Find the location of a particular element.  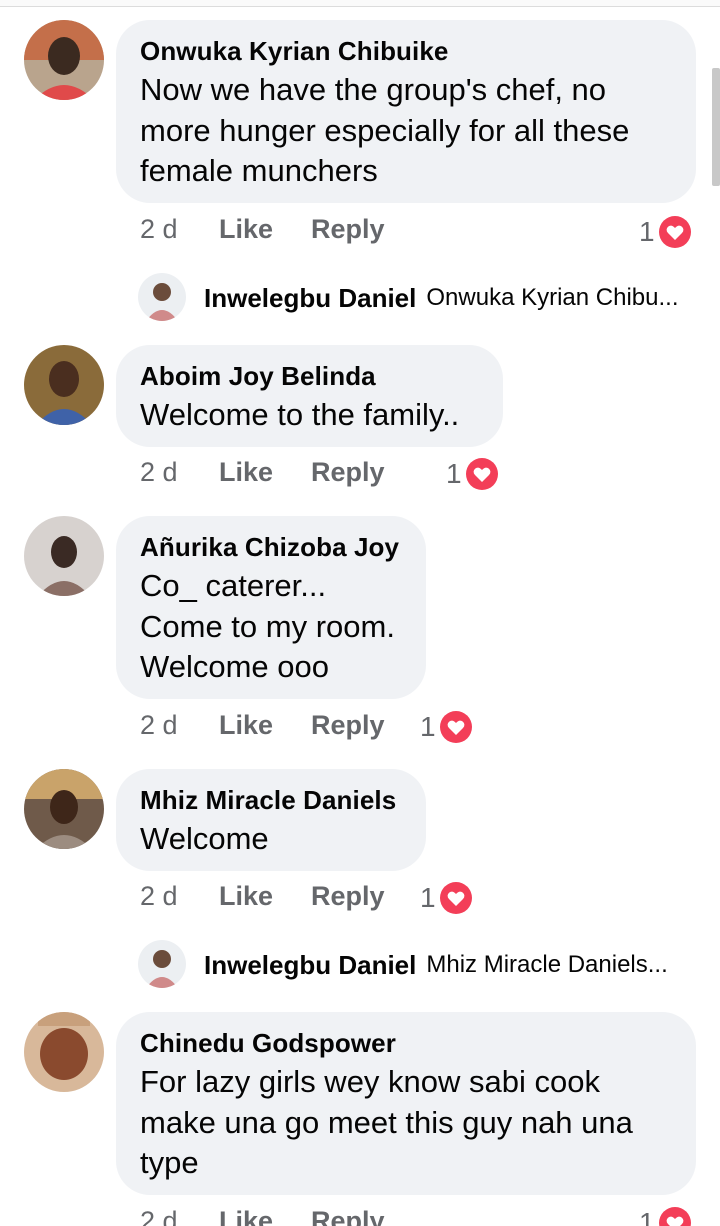

comment-author: Chinedu Godspower is located at coordinates (406, 1043).